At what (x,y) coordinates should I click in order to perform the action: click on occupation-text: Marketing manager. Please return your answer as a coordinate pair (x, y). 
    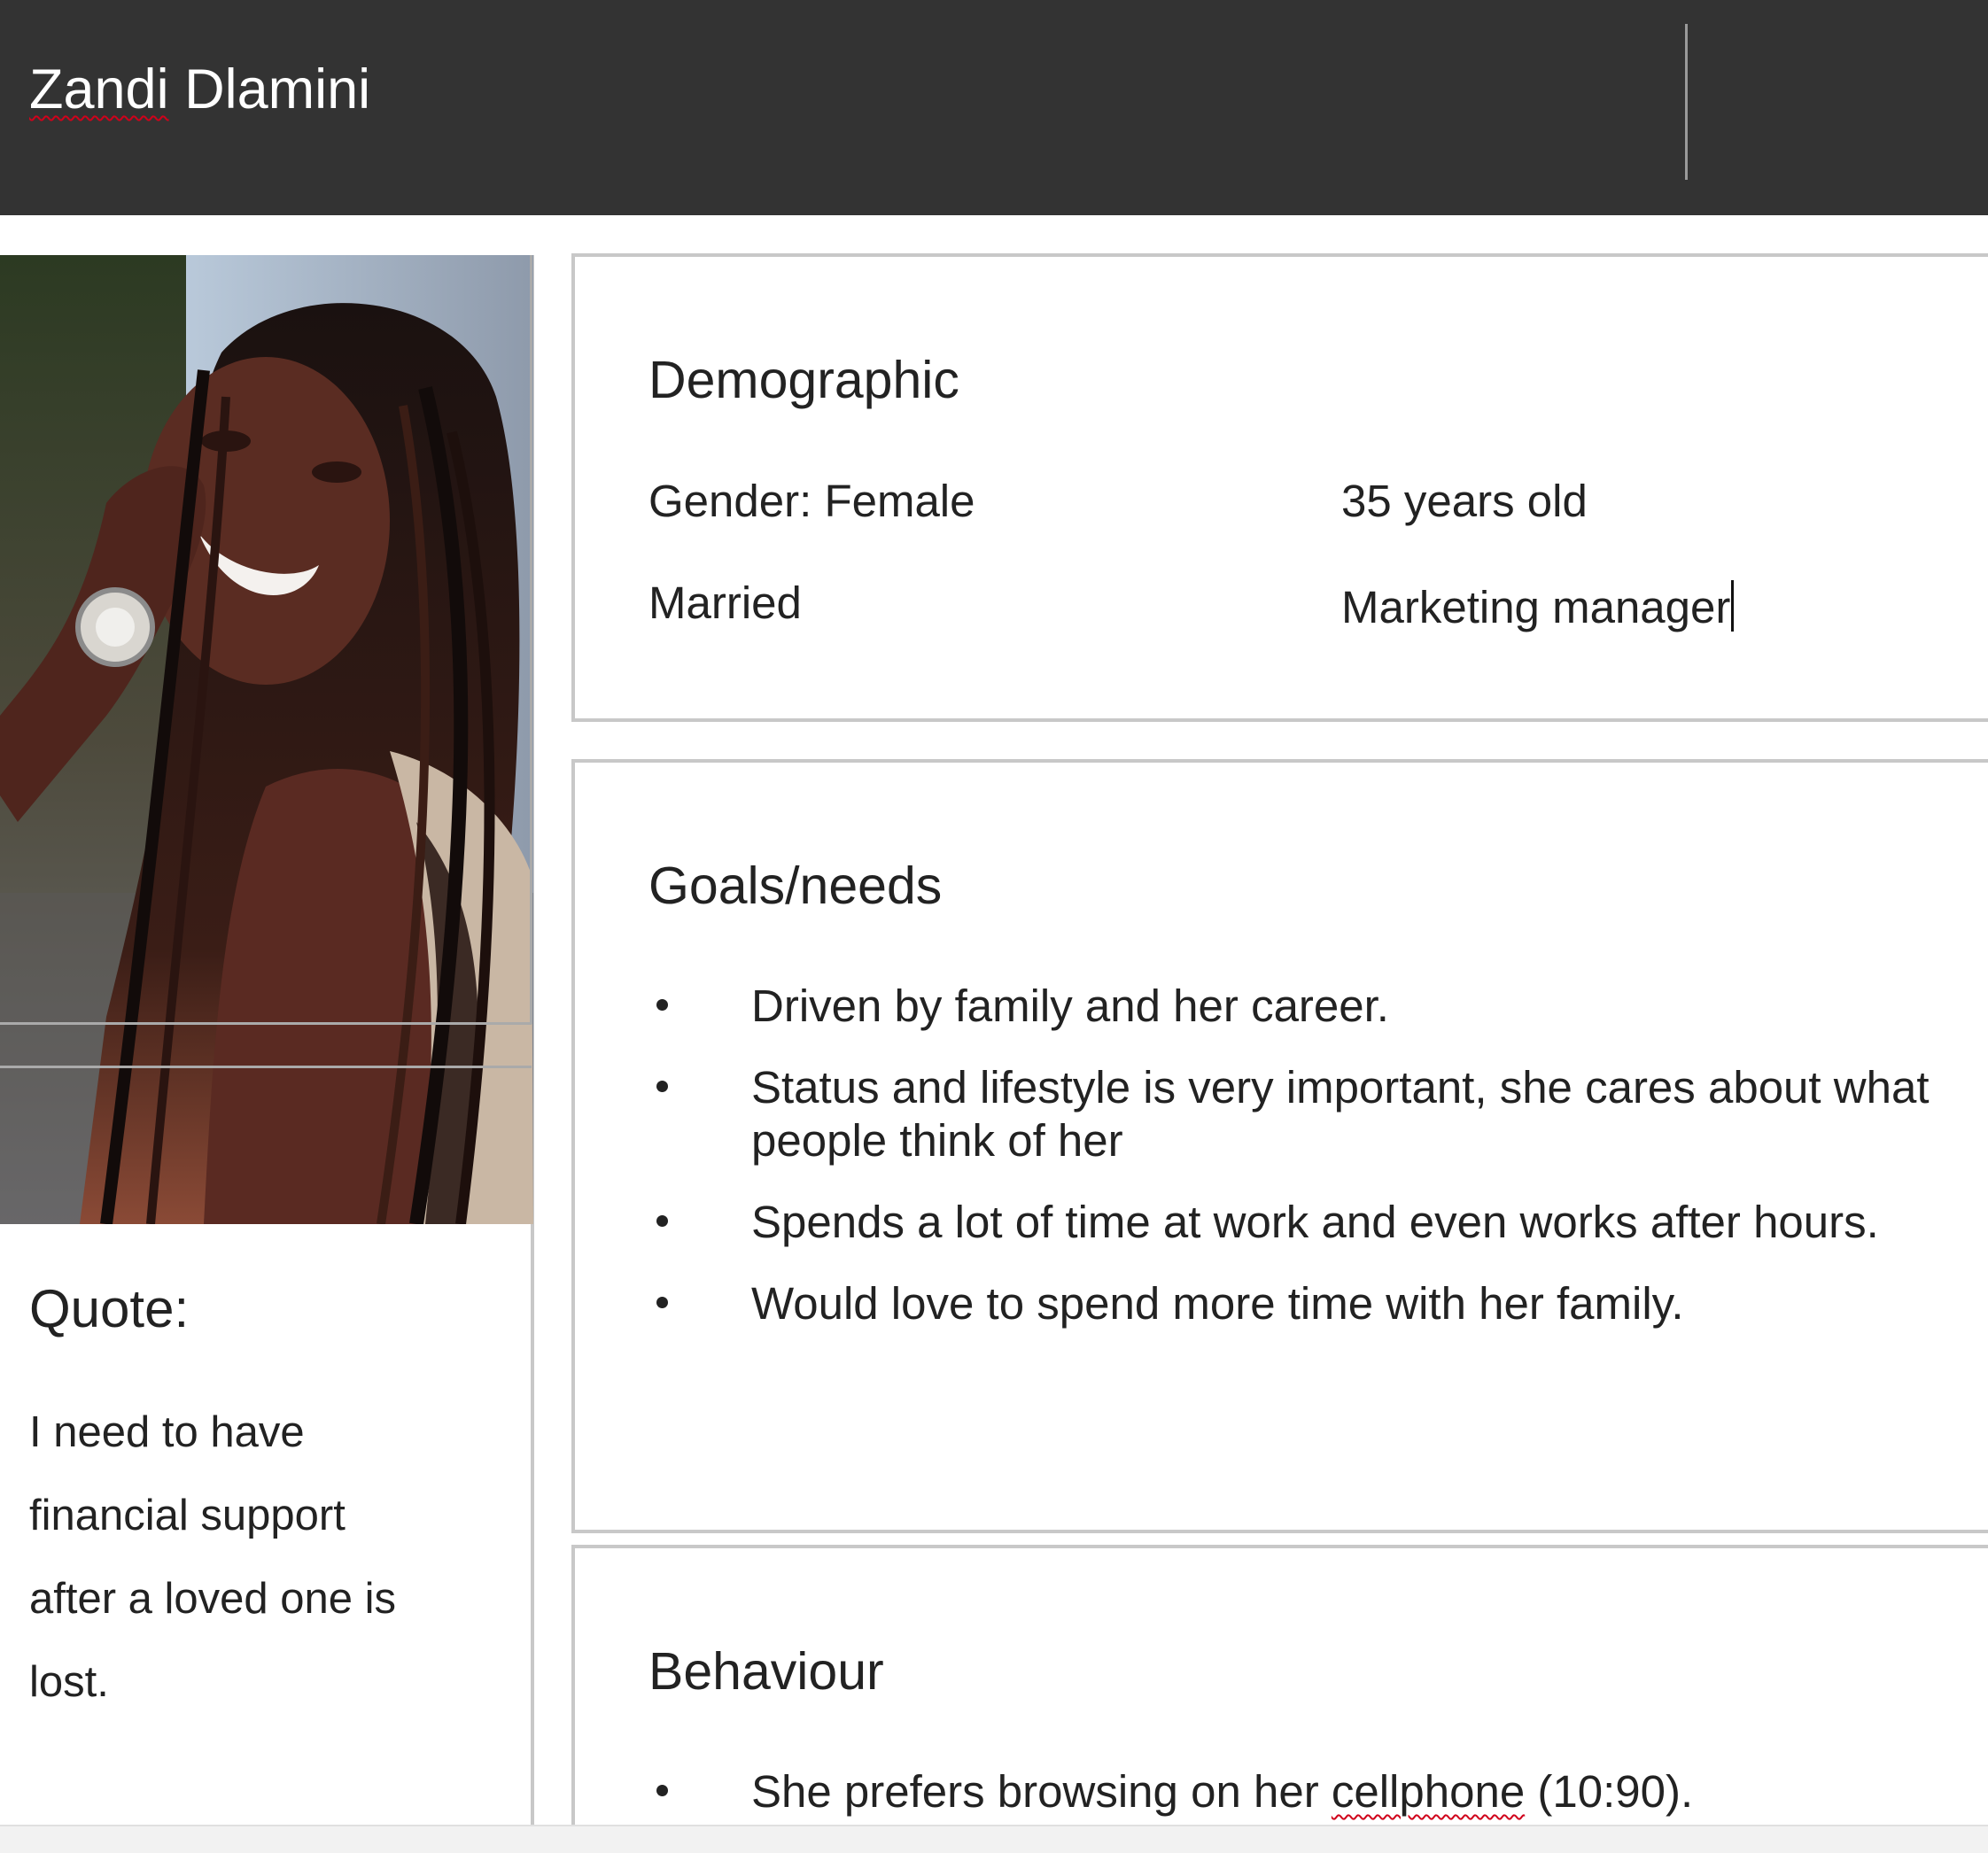
    Looking at the image, I should click on (1536, 607).